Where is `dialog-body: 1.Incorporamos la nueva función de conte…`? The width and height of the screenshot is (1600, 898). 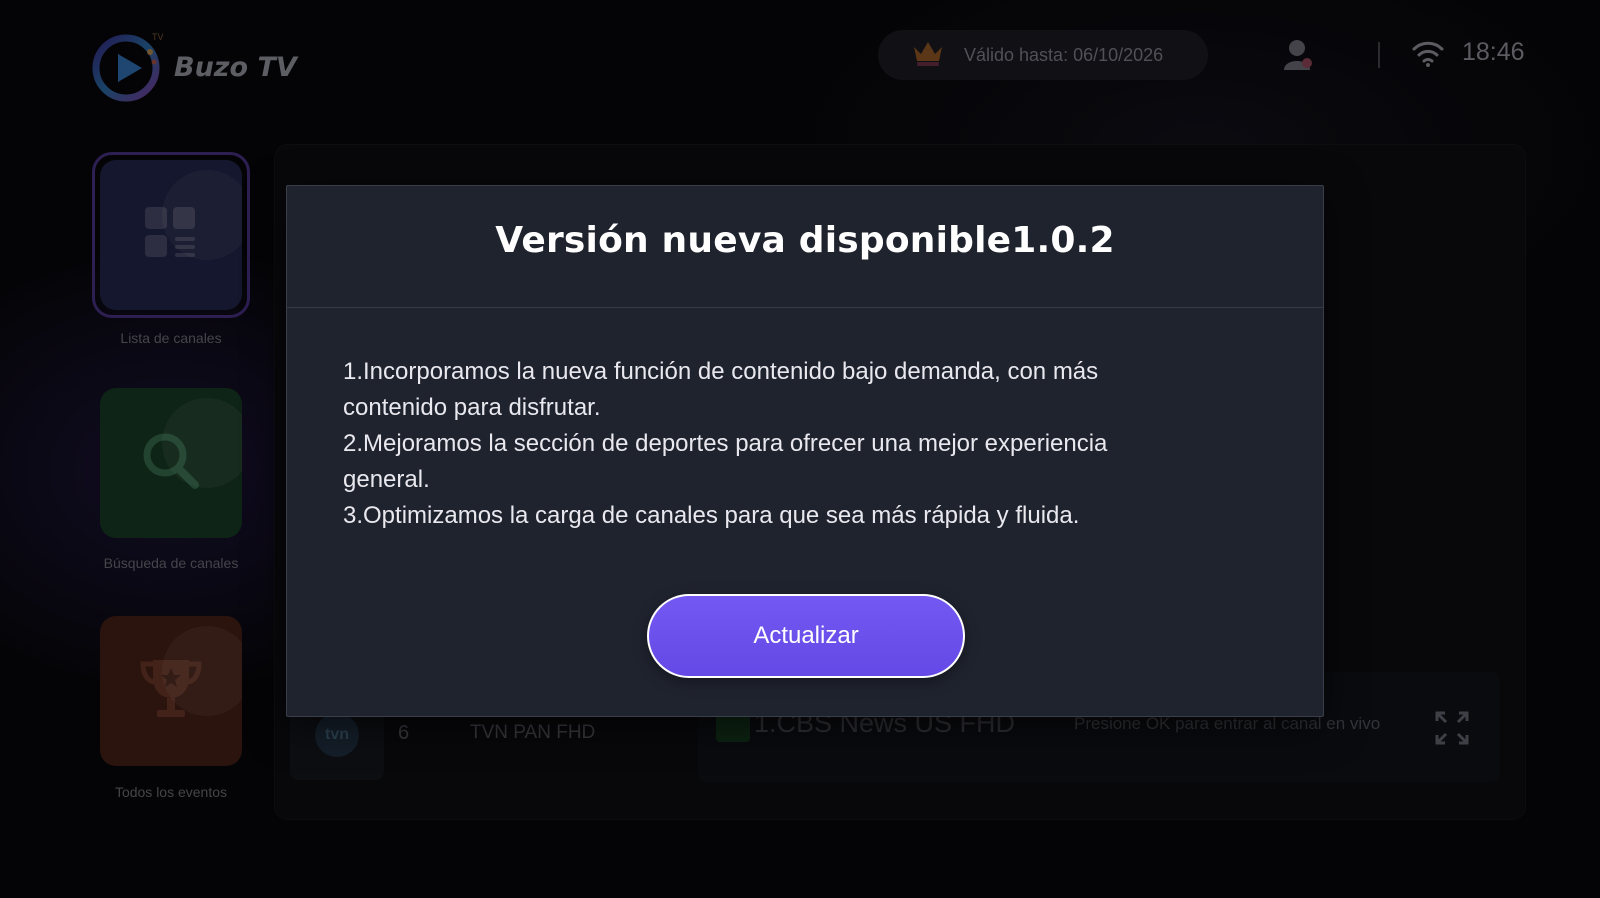
dialog-body: 1.Incorporamos la nueva función de conte… is located at coordinates (783, 444).